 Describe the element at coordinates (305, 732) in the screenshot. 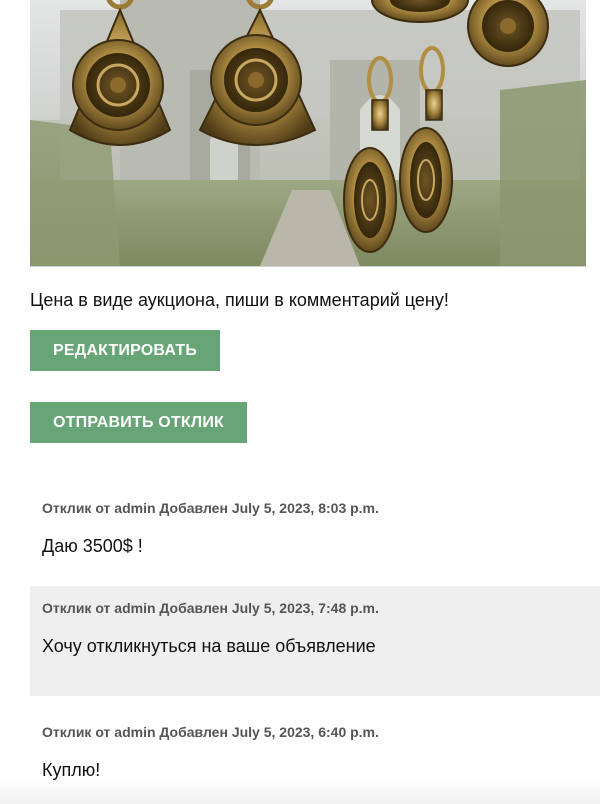

I see `response-date: July 5, 2023, 6:40 p.m.` at that location.